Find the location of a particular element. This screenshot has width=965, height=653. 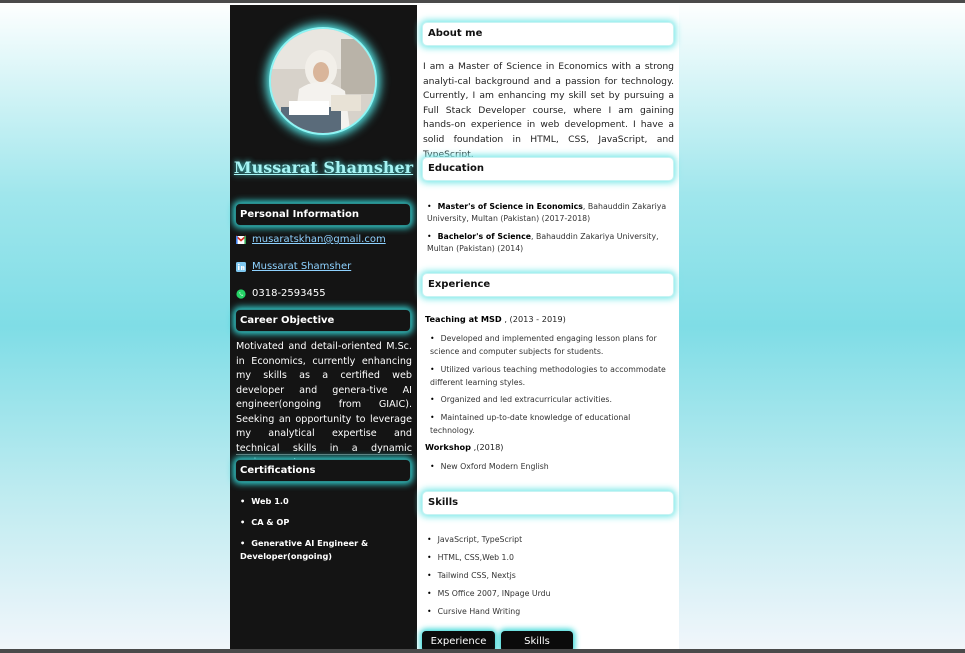

personal-info-heading: Personal Information is located at coordinates (323, 214).